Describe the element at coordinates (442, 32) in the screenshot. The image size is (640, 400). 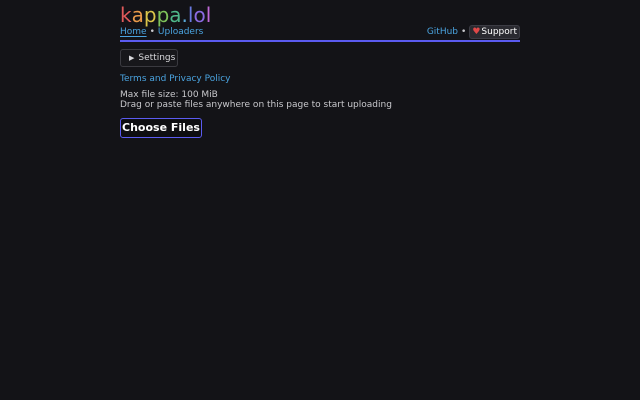
I see `nav-github-link: GitHub` at that location.